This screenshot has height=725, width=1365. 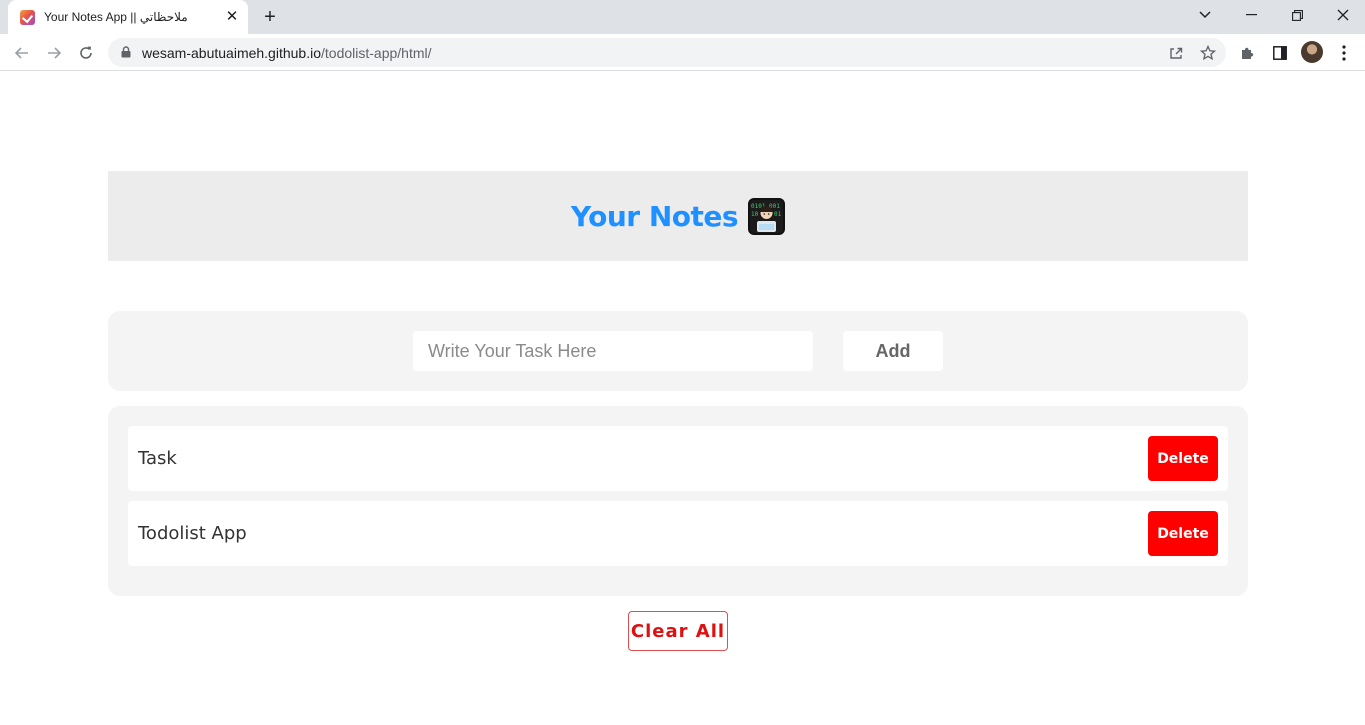 What do you see at coordinates (767, 216) in the screenshot?
I see `technologist-emoji-icon: 0101 001 10 01` at bounding box center [767, 216].